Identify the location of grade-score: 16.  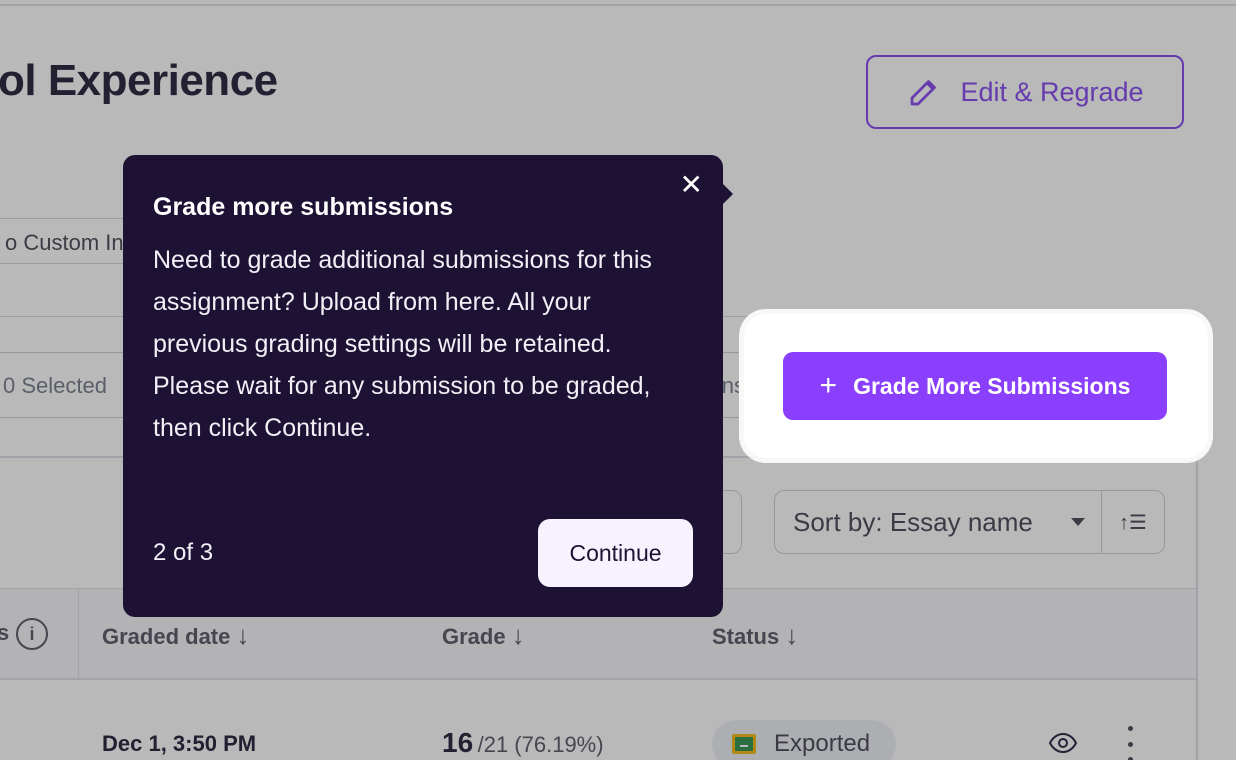
(458, 742).